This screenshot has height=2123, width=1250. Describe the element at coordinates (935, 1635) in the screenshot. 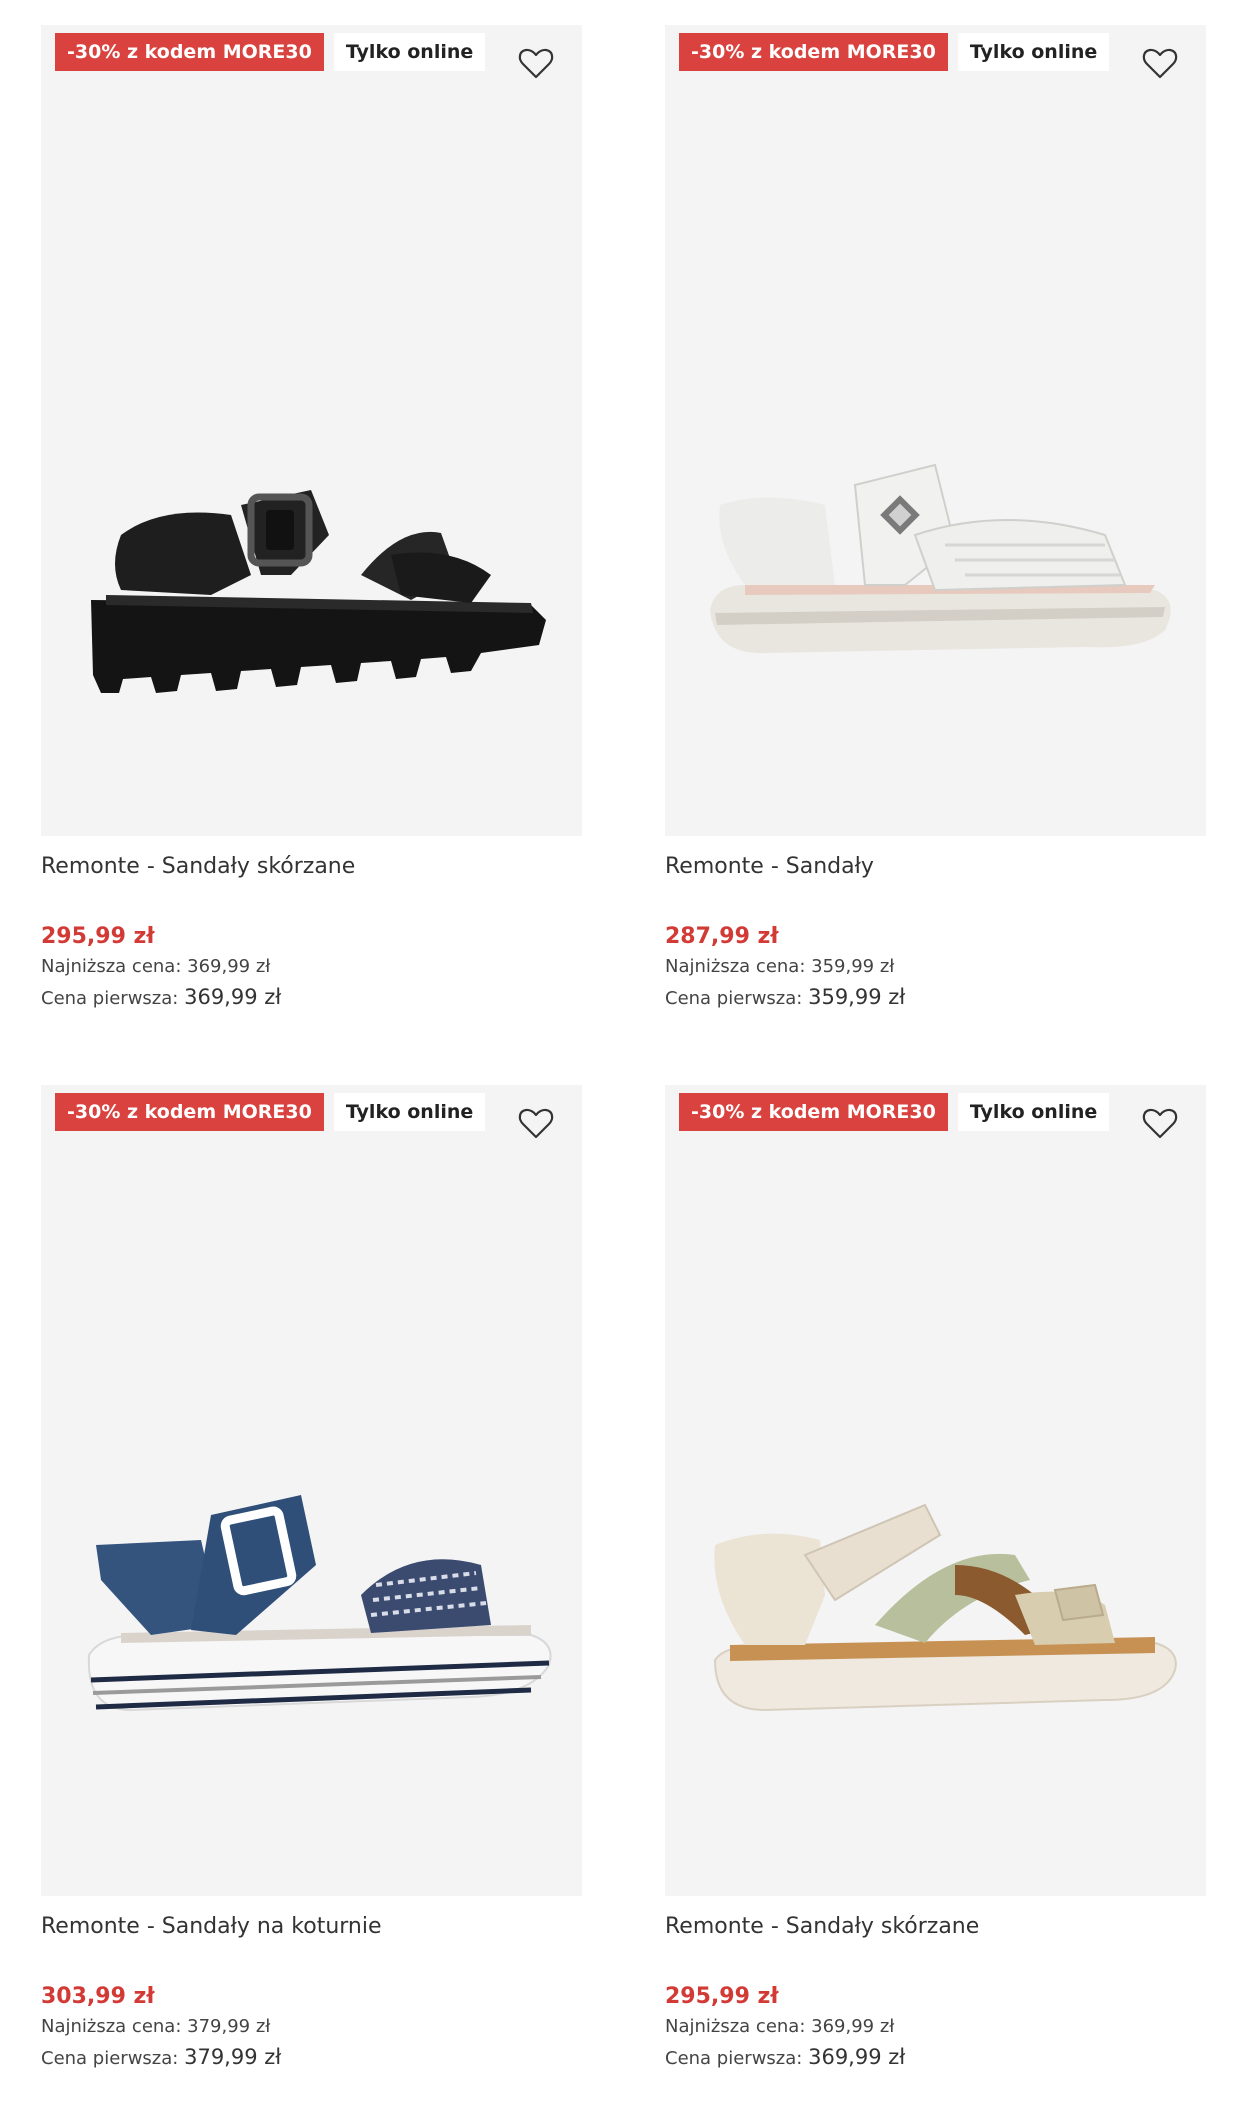

I see `sandal-beige-image` at that location.